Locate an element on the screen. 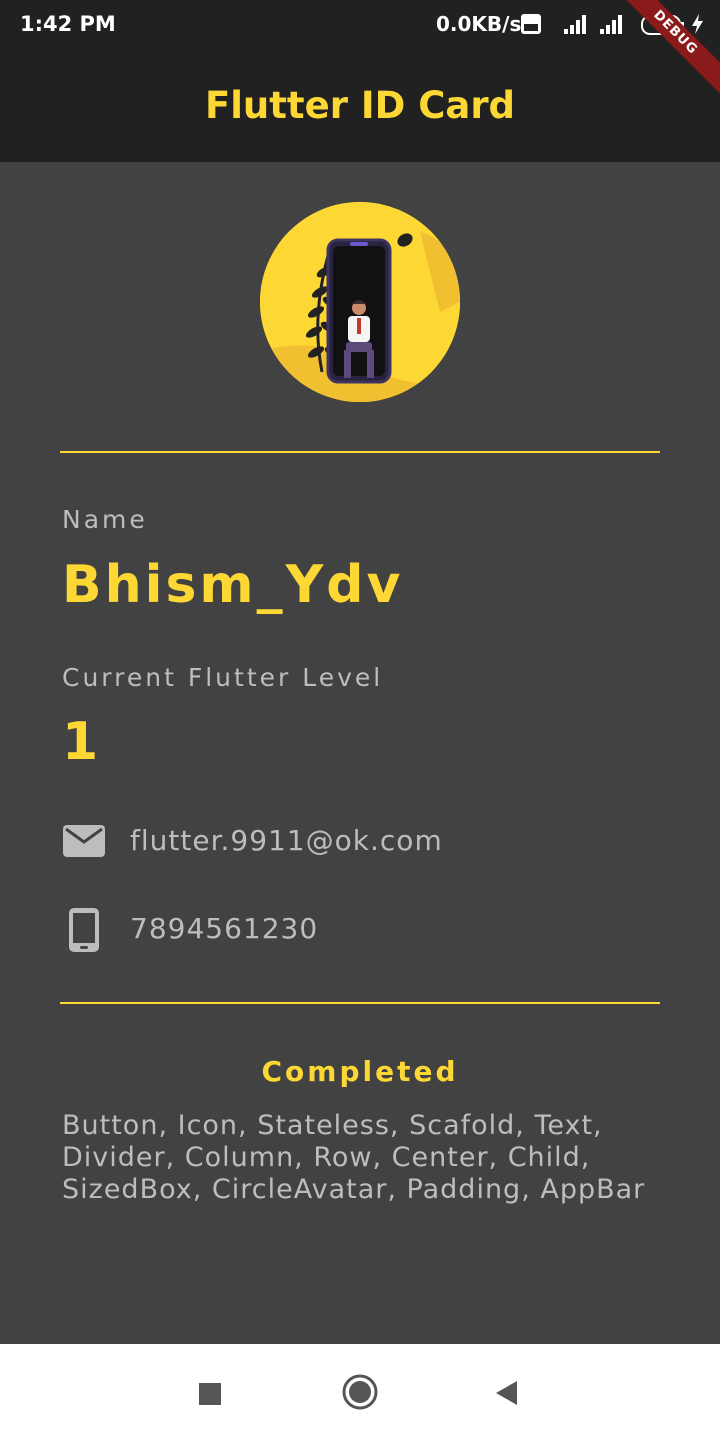  network-speed: 0.0KB/s is located at coordinates (479, 24).